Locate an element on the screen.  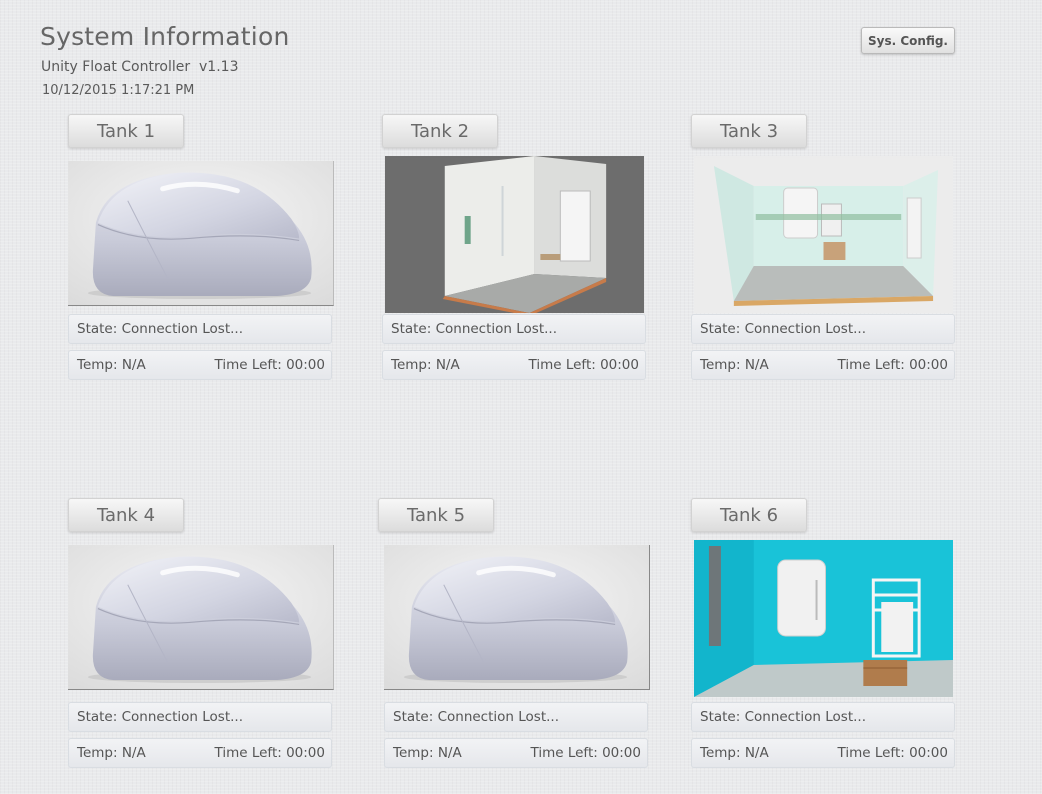
tank-tab: Tank 1 is located at coordinates (126, 131).